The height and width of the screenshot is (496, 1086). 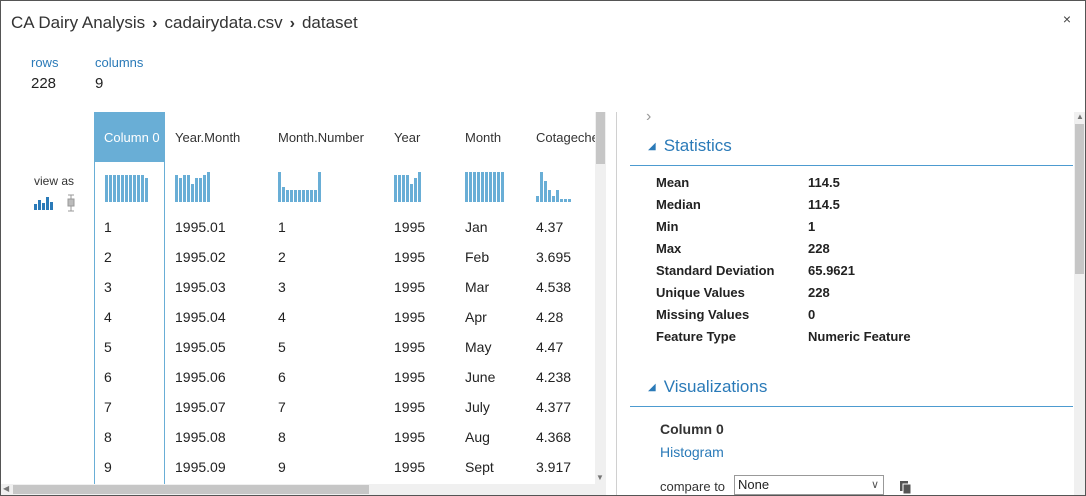 I want to click on column-header: Column 0, so click(x=129, y=137).